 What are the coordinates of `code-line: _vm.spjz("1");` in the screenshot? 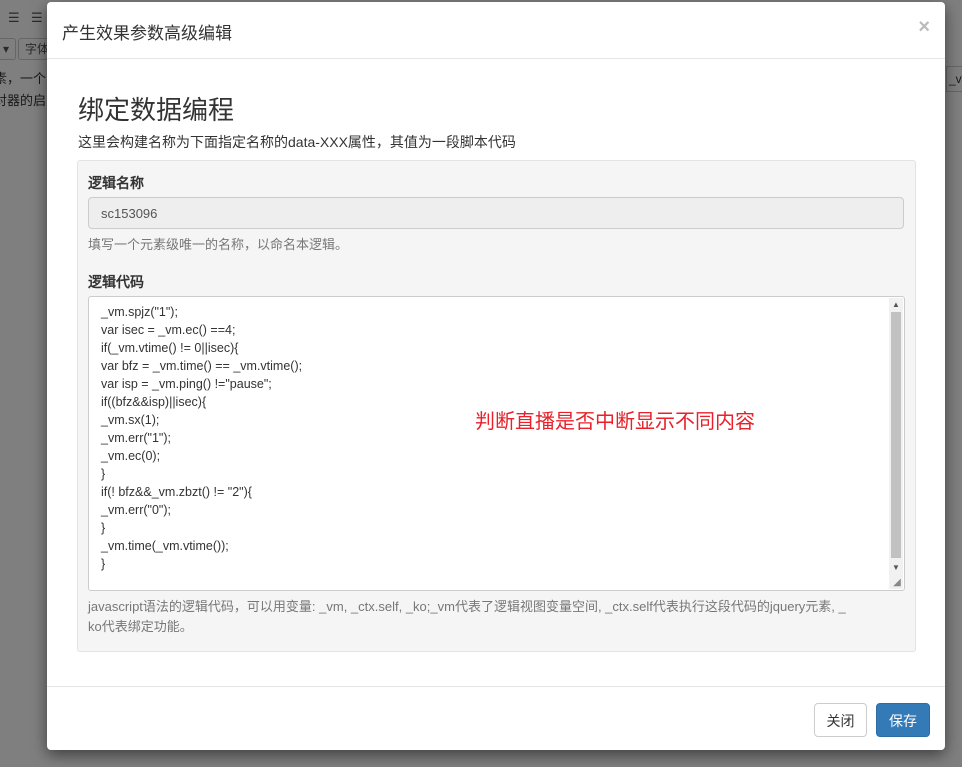 It's located at (139, 312).